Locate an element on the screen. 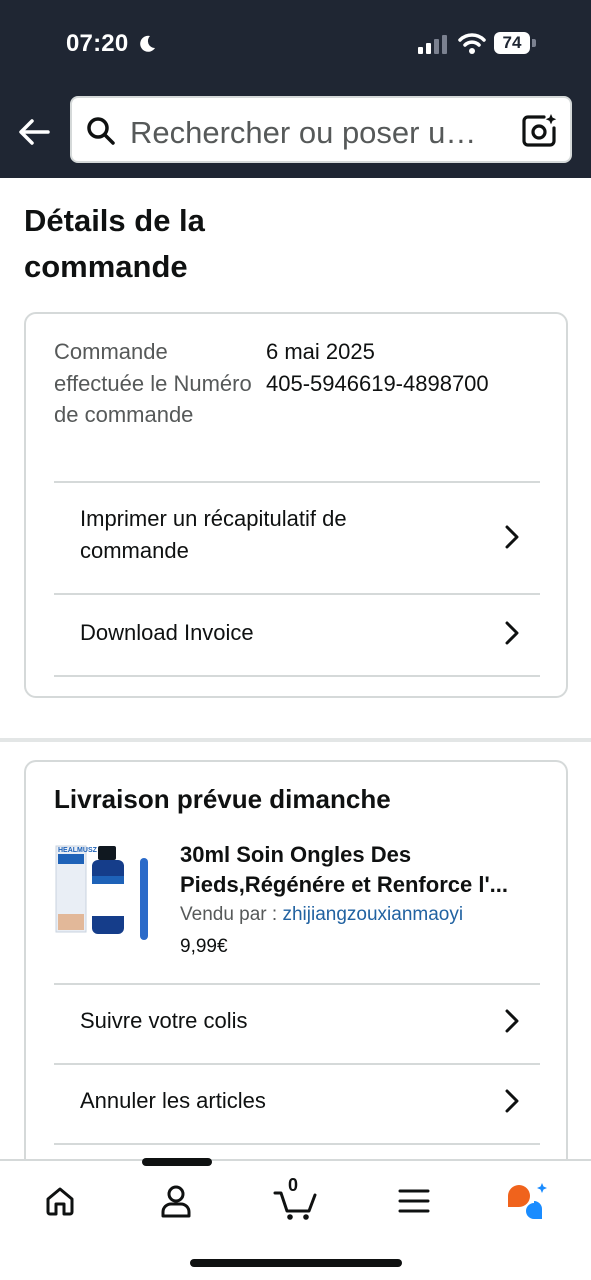  product-price: 9,99€ is located at coordinates (204, 946).